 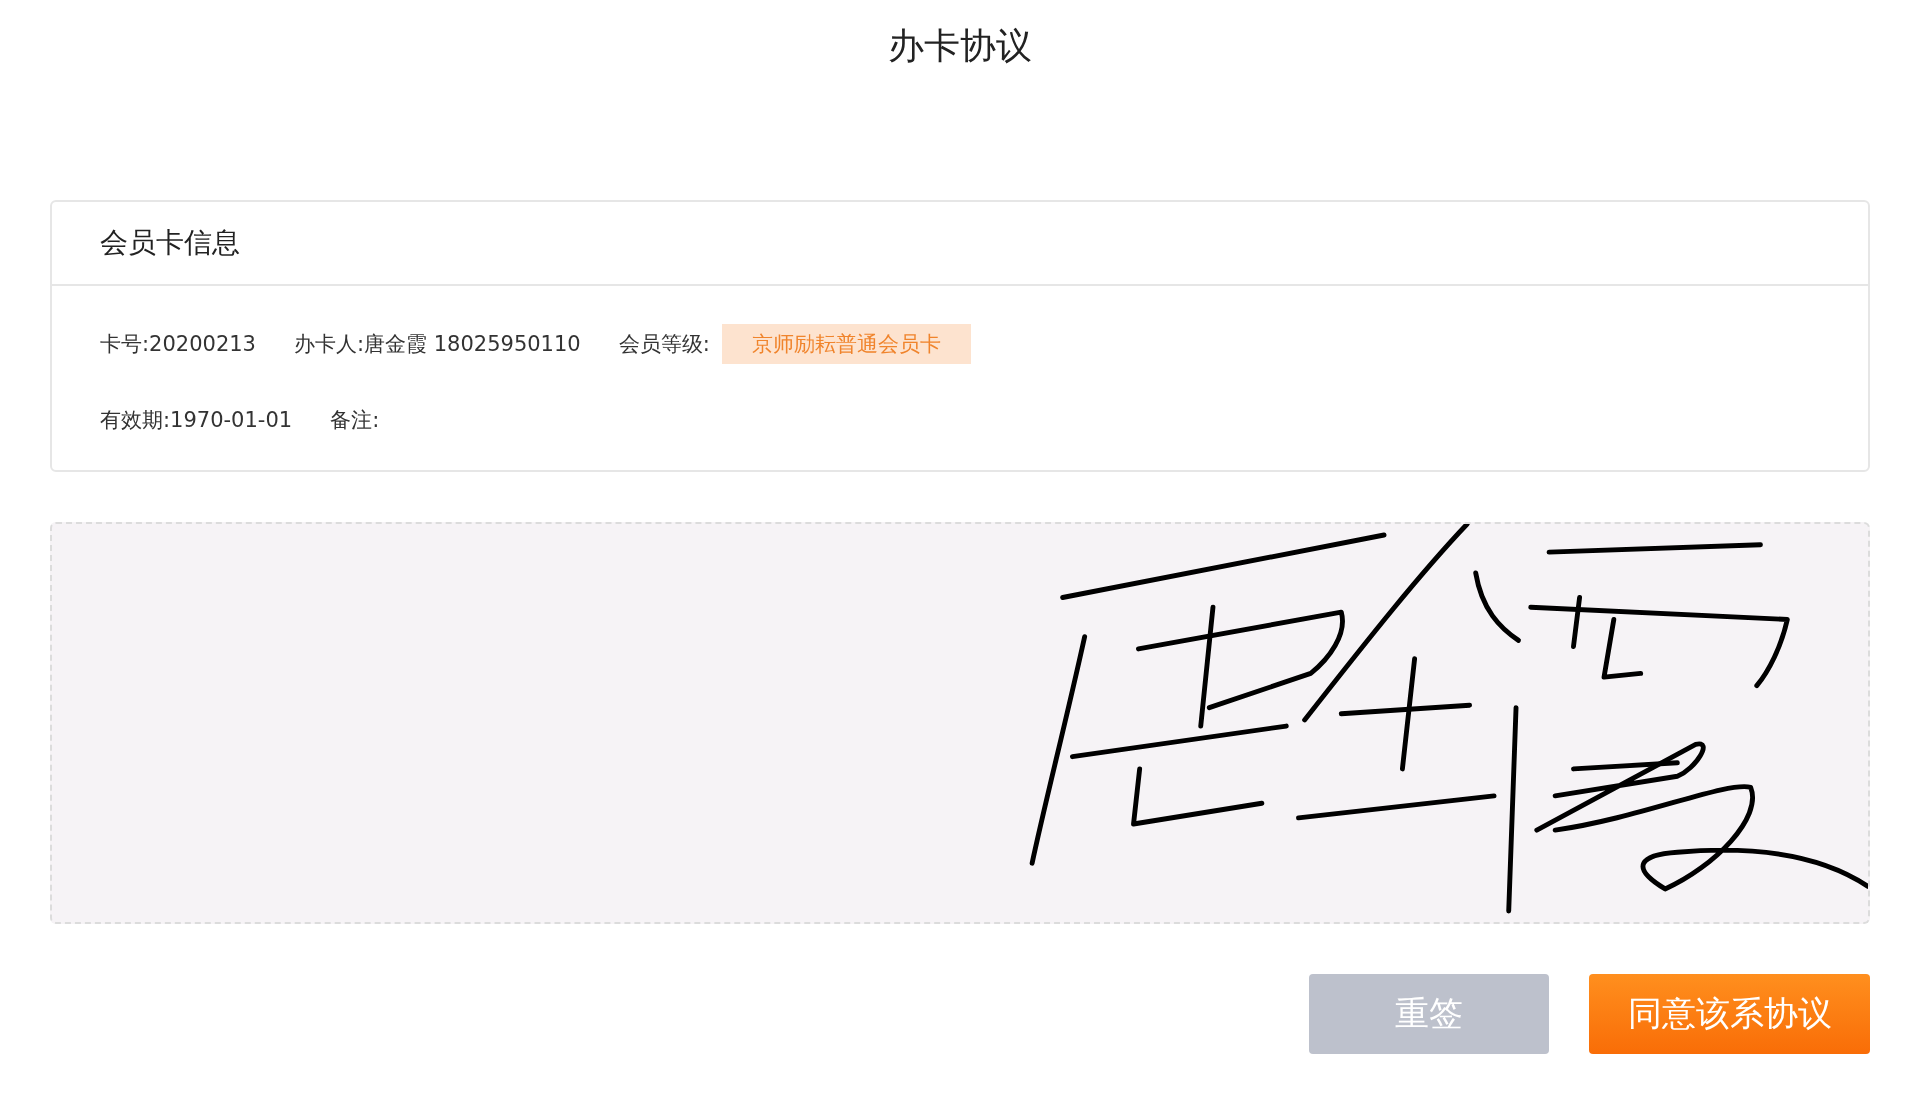 I want to click on resign-button: 重签, so click(x=1429, y=1014).